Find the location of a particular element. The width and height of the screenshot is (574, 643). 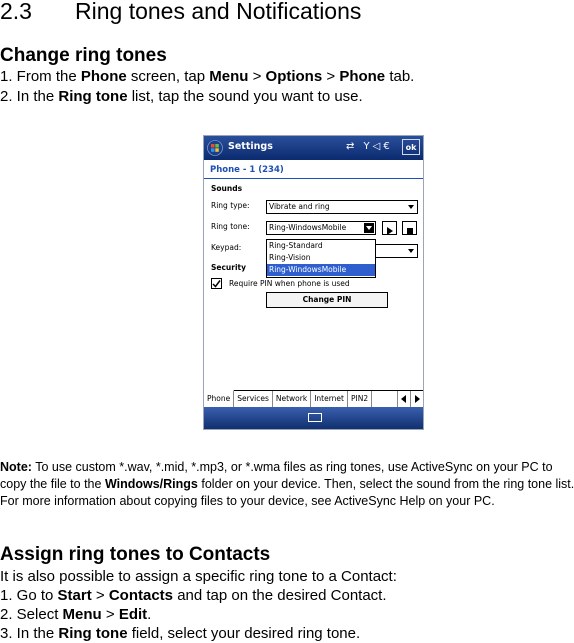

ring-tone-select: Ring-WindowsMobile is located at coordinates (321, 228).